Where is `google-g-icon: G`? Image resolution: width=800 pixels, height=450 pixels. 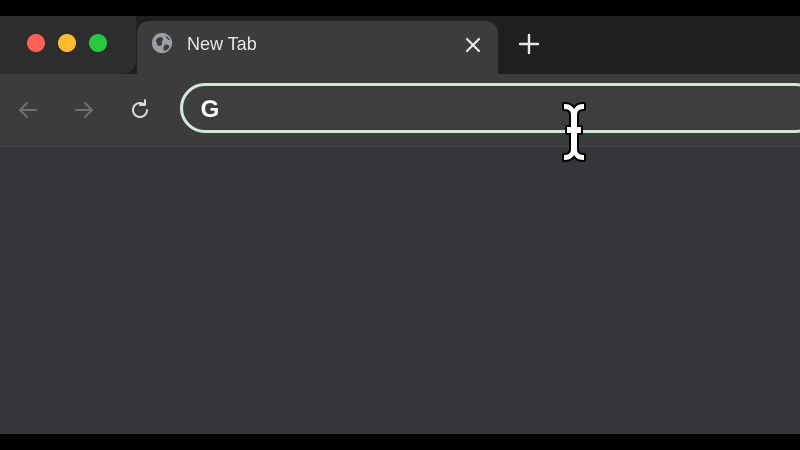 google-g-icon: G is located at coordinates (210, 109).